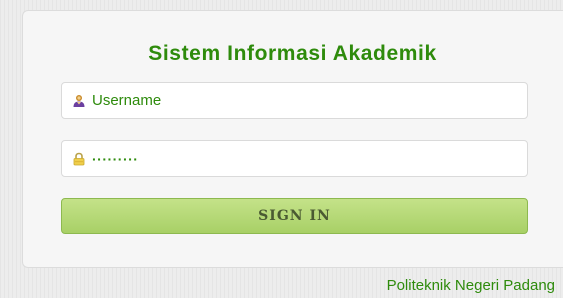 This screenshot has width=563, height=298. I want to click on sign-in-label: SIGN IN, so click(294, 216).